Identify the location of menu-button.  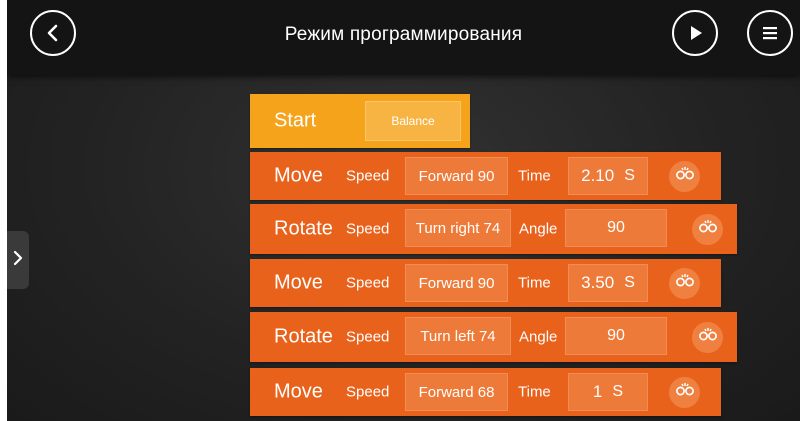
(770, 33).